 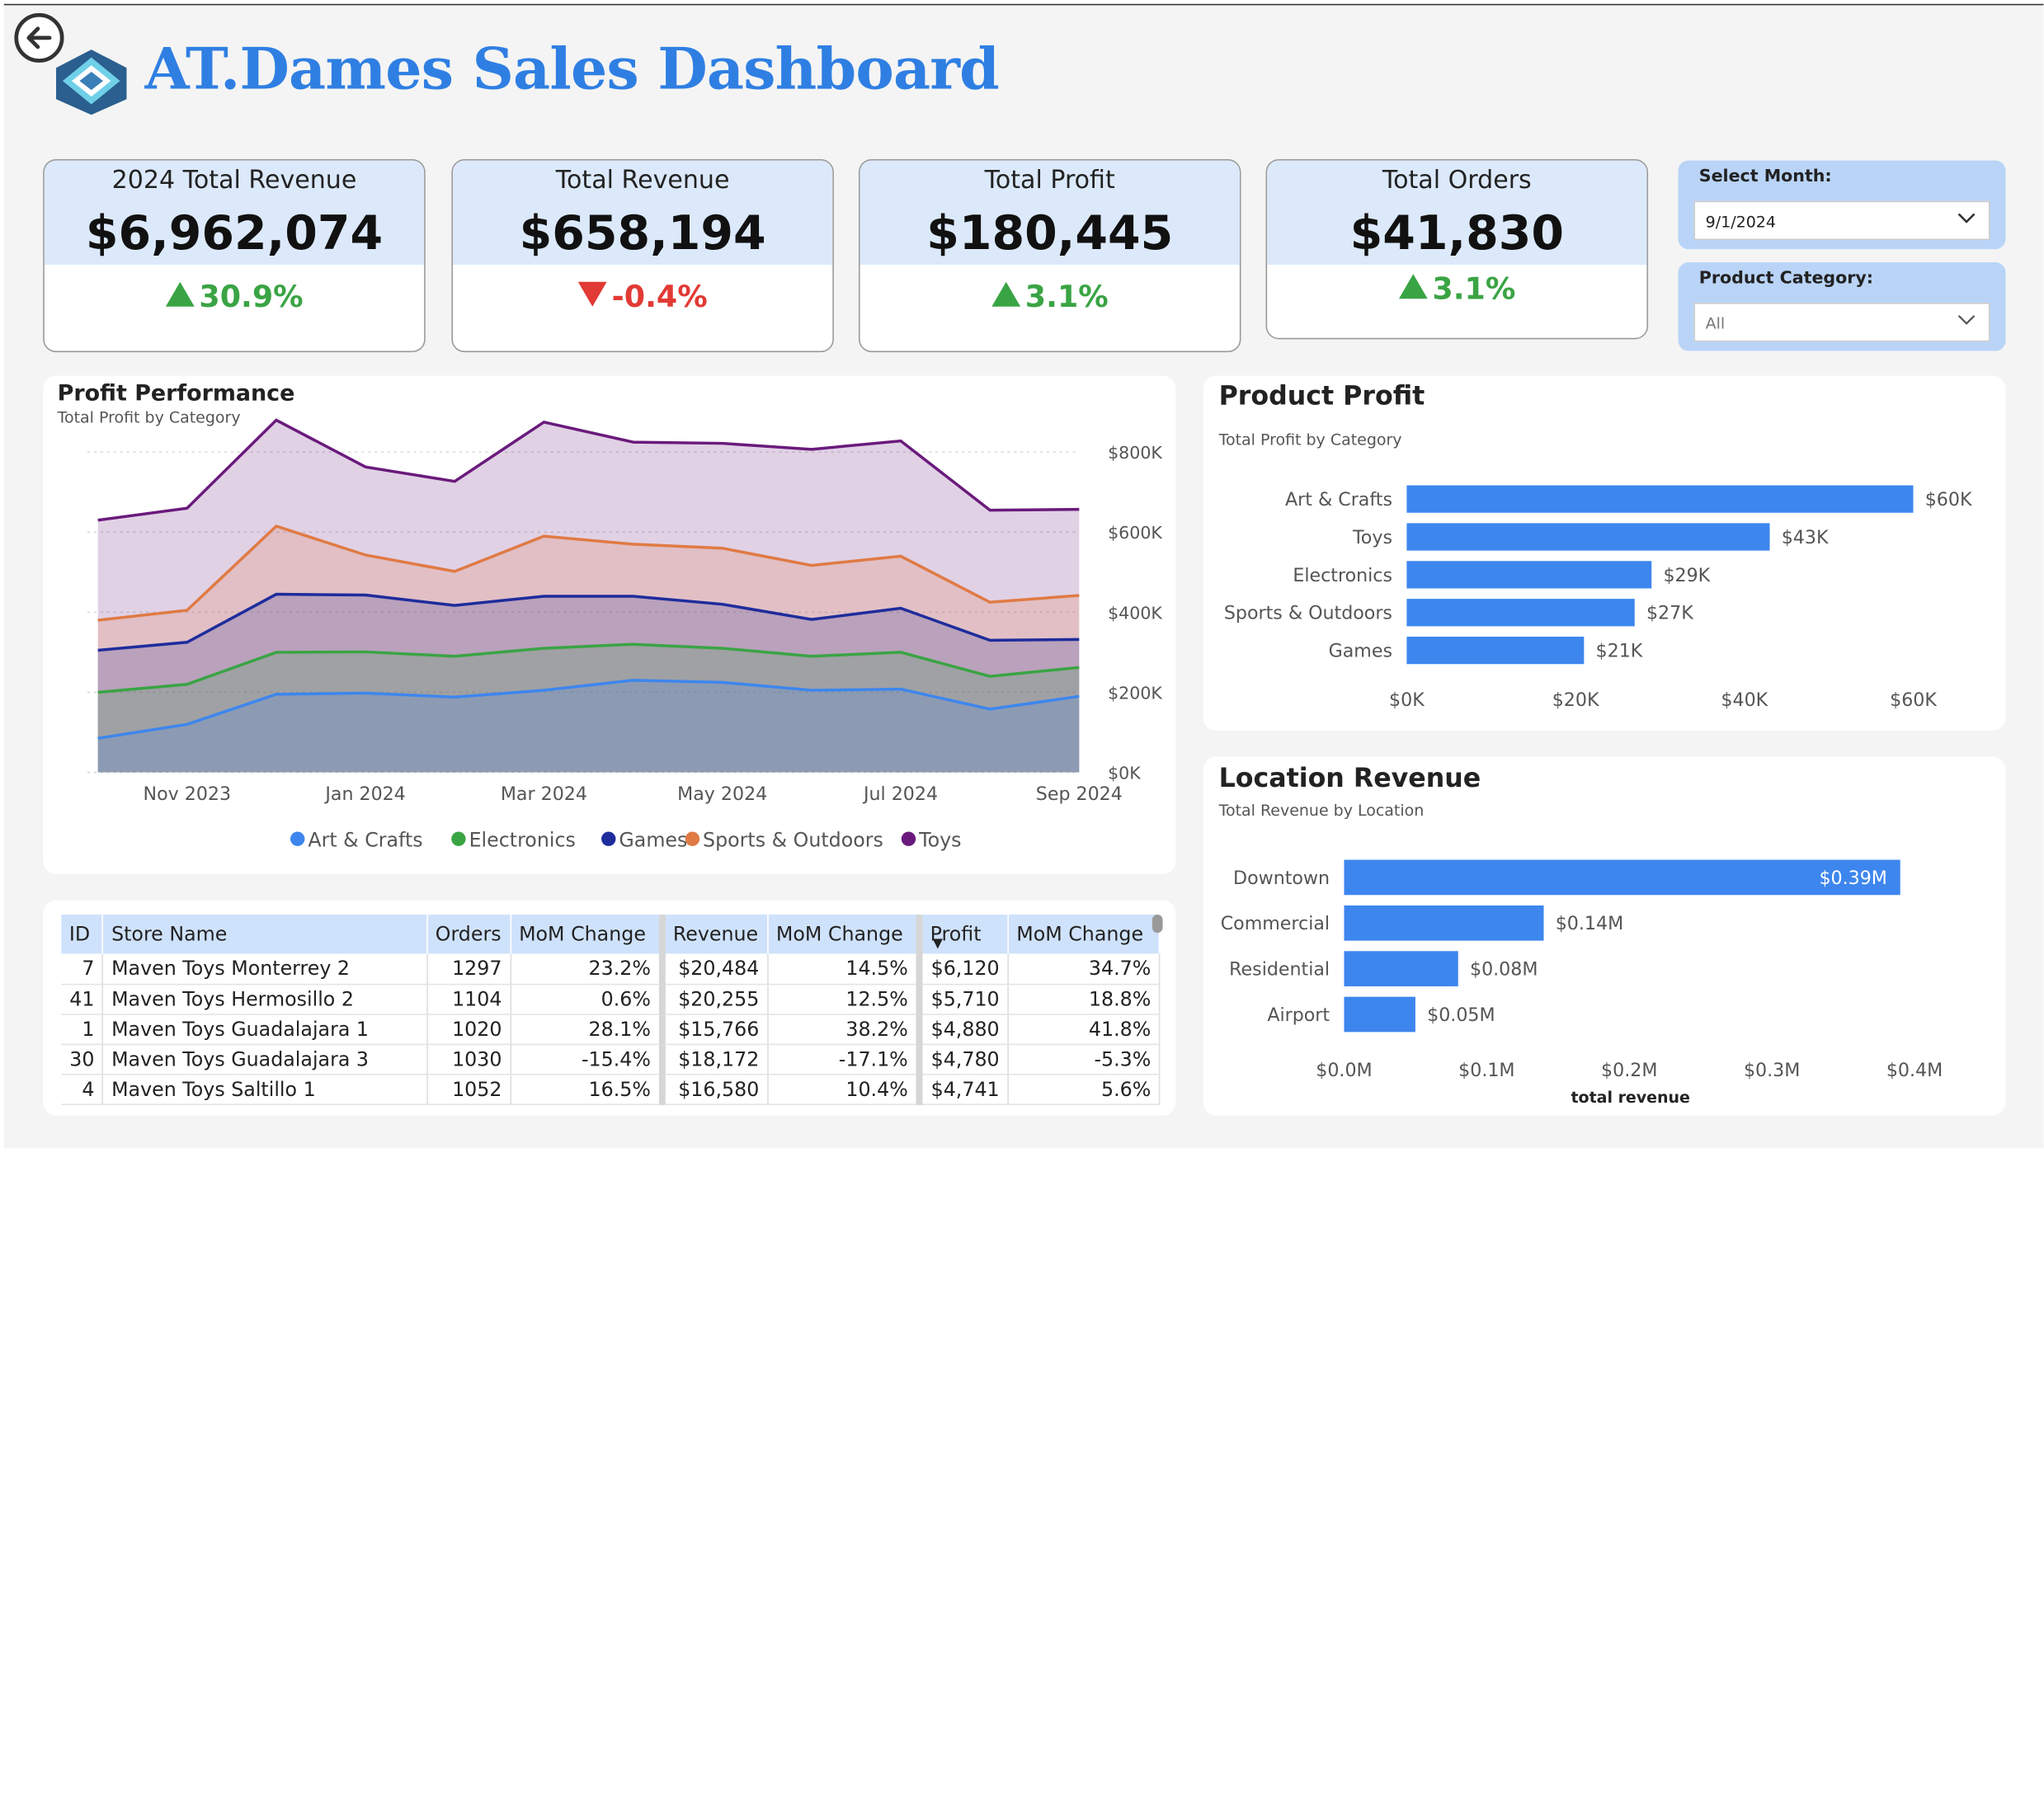 I want to click on table-cell: $15,766, so click(x=715, y=1029).